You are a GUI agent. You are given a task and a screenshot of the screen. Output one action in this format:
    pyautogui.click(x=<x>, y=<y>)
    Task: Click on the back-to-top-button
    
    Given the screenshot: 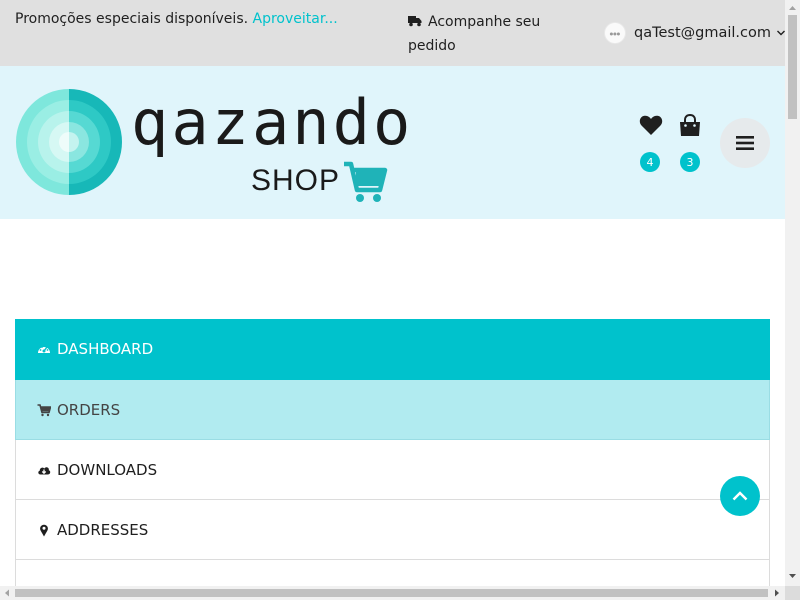 What is the action you would take?
    pyautogui.click(x=740, y=496)
    